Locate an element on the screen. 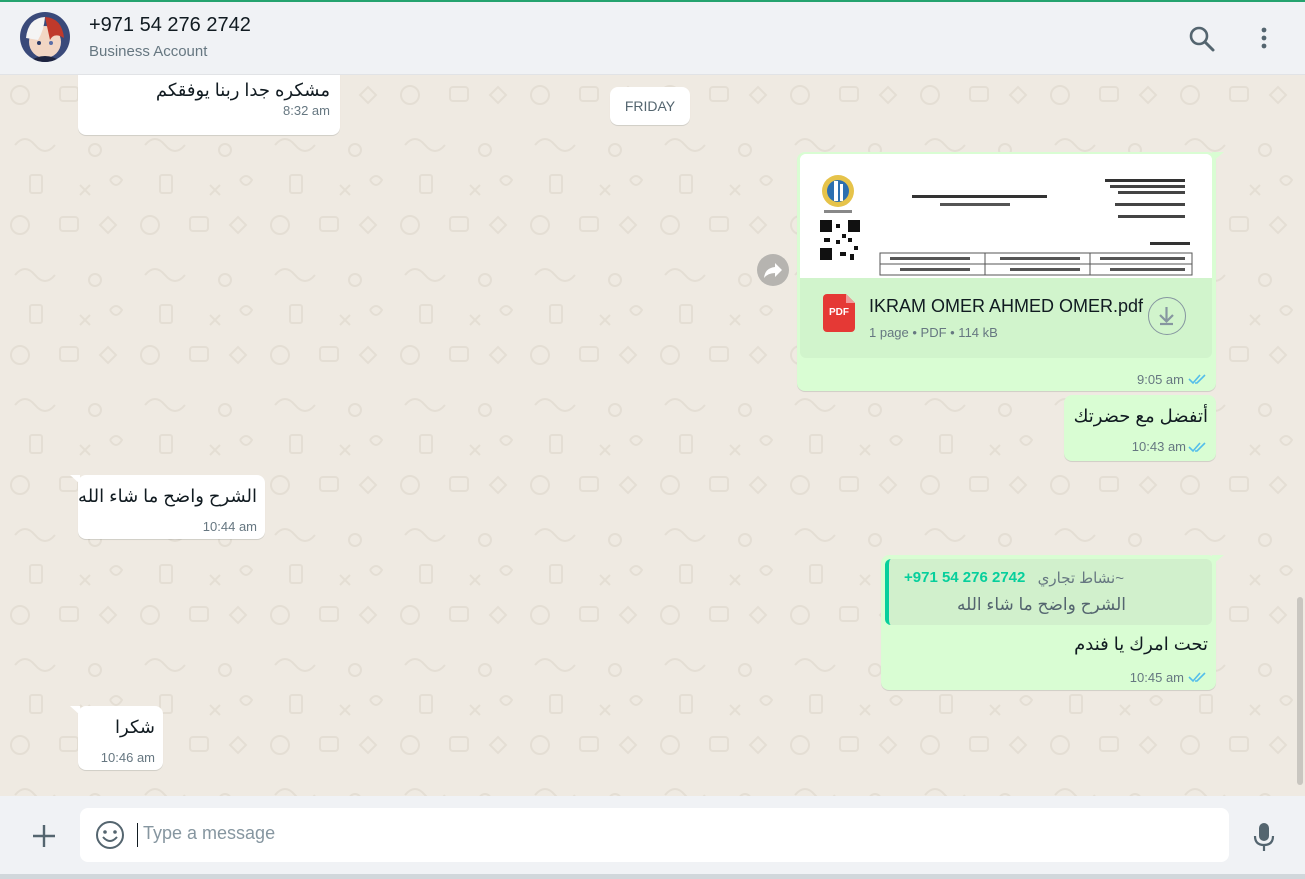 The height and width of the screenshot is (879, 1305). quoted-text: الشرح واضح ما شاء الله is located at coordinates (1041, 604).